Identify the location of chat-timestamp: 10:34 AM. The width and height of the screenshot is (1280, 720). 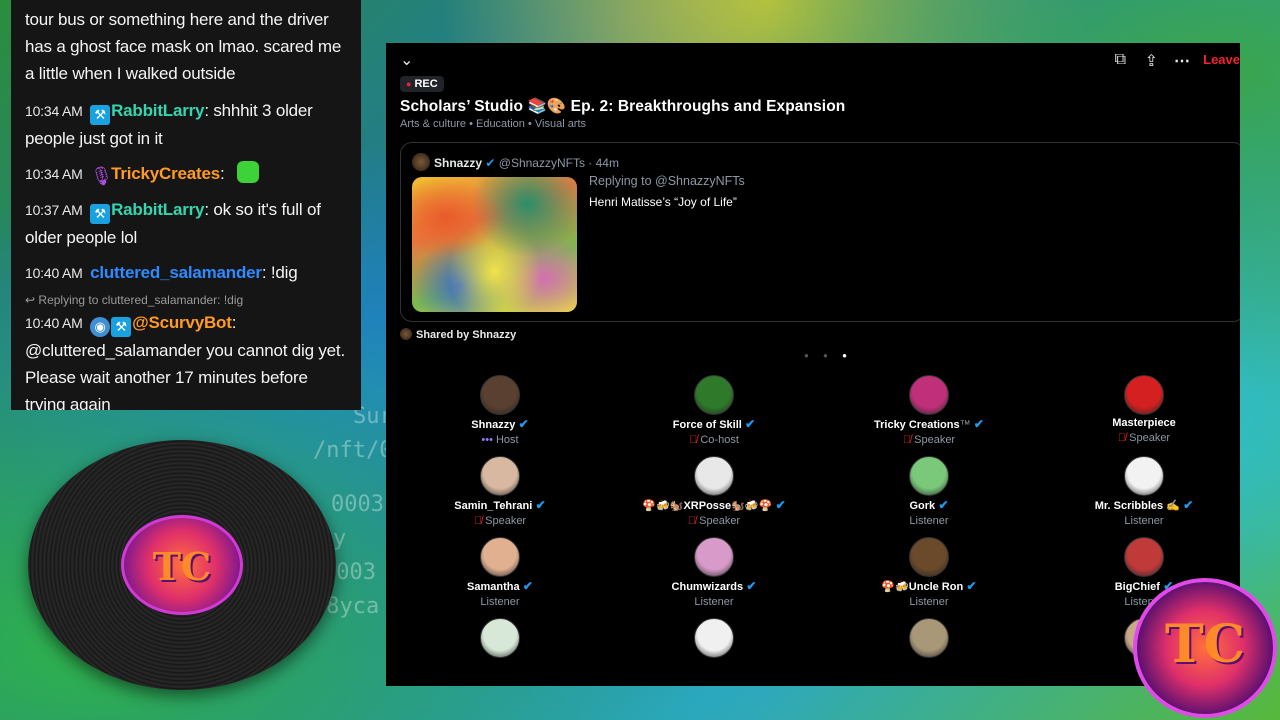
(54, 111).